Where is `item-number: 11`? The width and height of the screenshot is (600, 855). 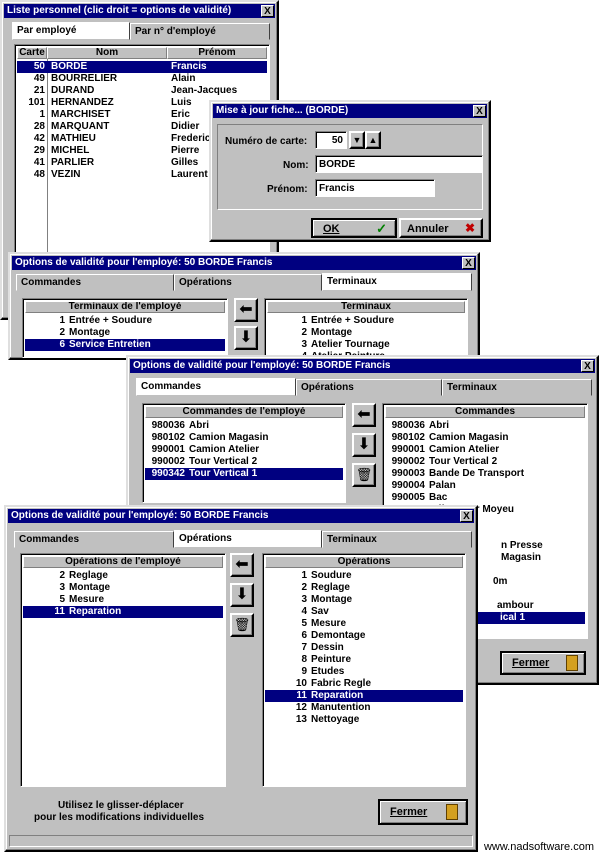
item-number: 11 is located at coordinates (301, 695).